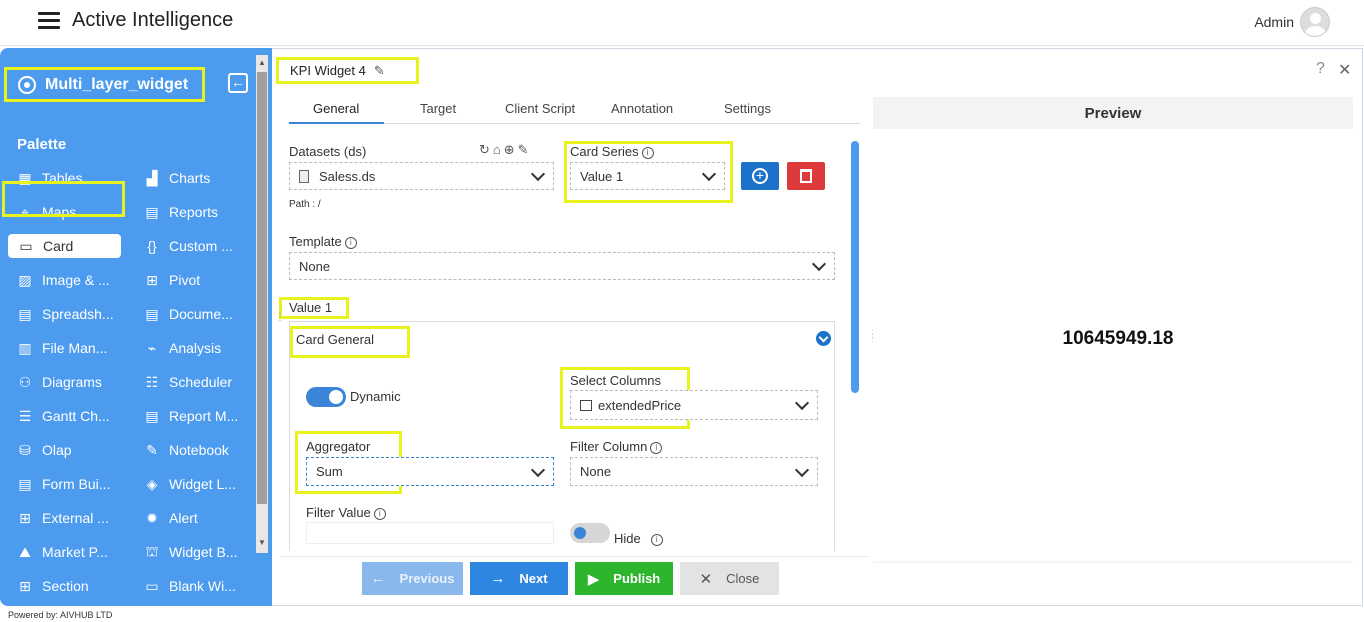 This screenshot has height=622, width=1364. I want to click on template-select: None, so click(562, 266).